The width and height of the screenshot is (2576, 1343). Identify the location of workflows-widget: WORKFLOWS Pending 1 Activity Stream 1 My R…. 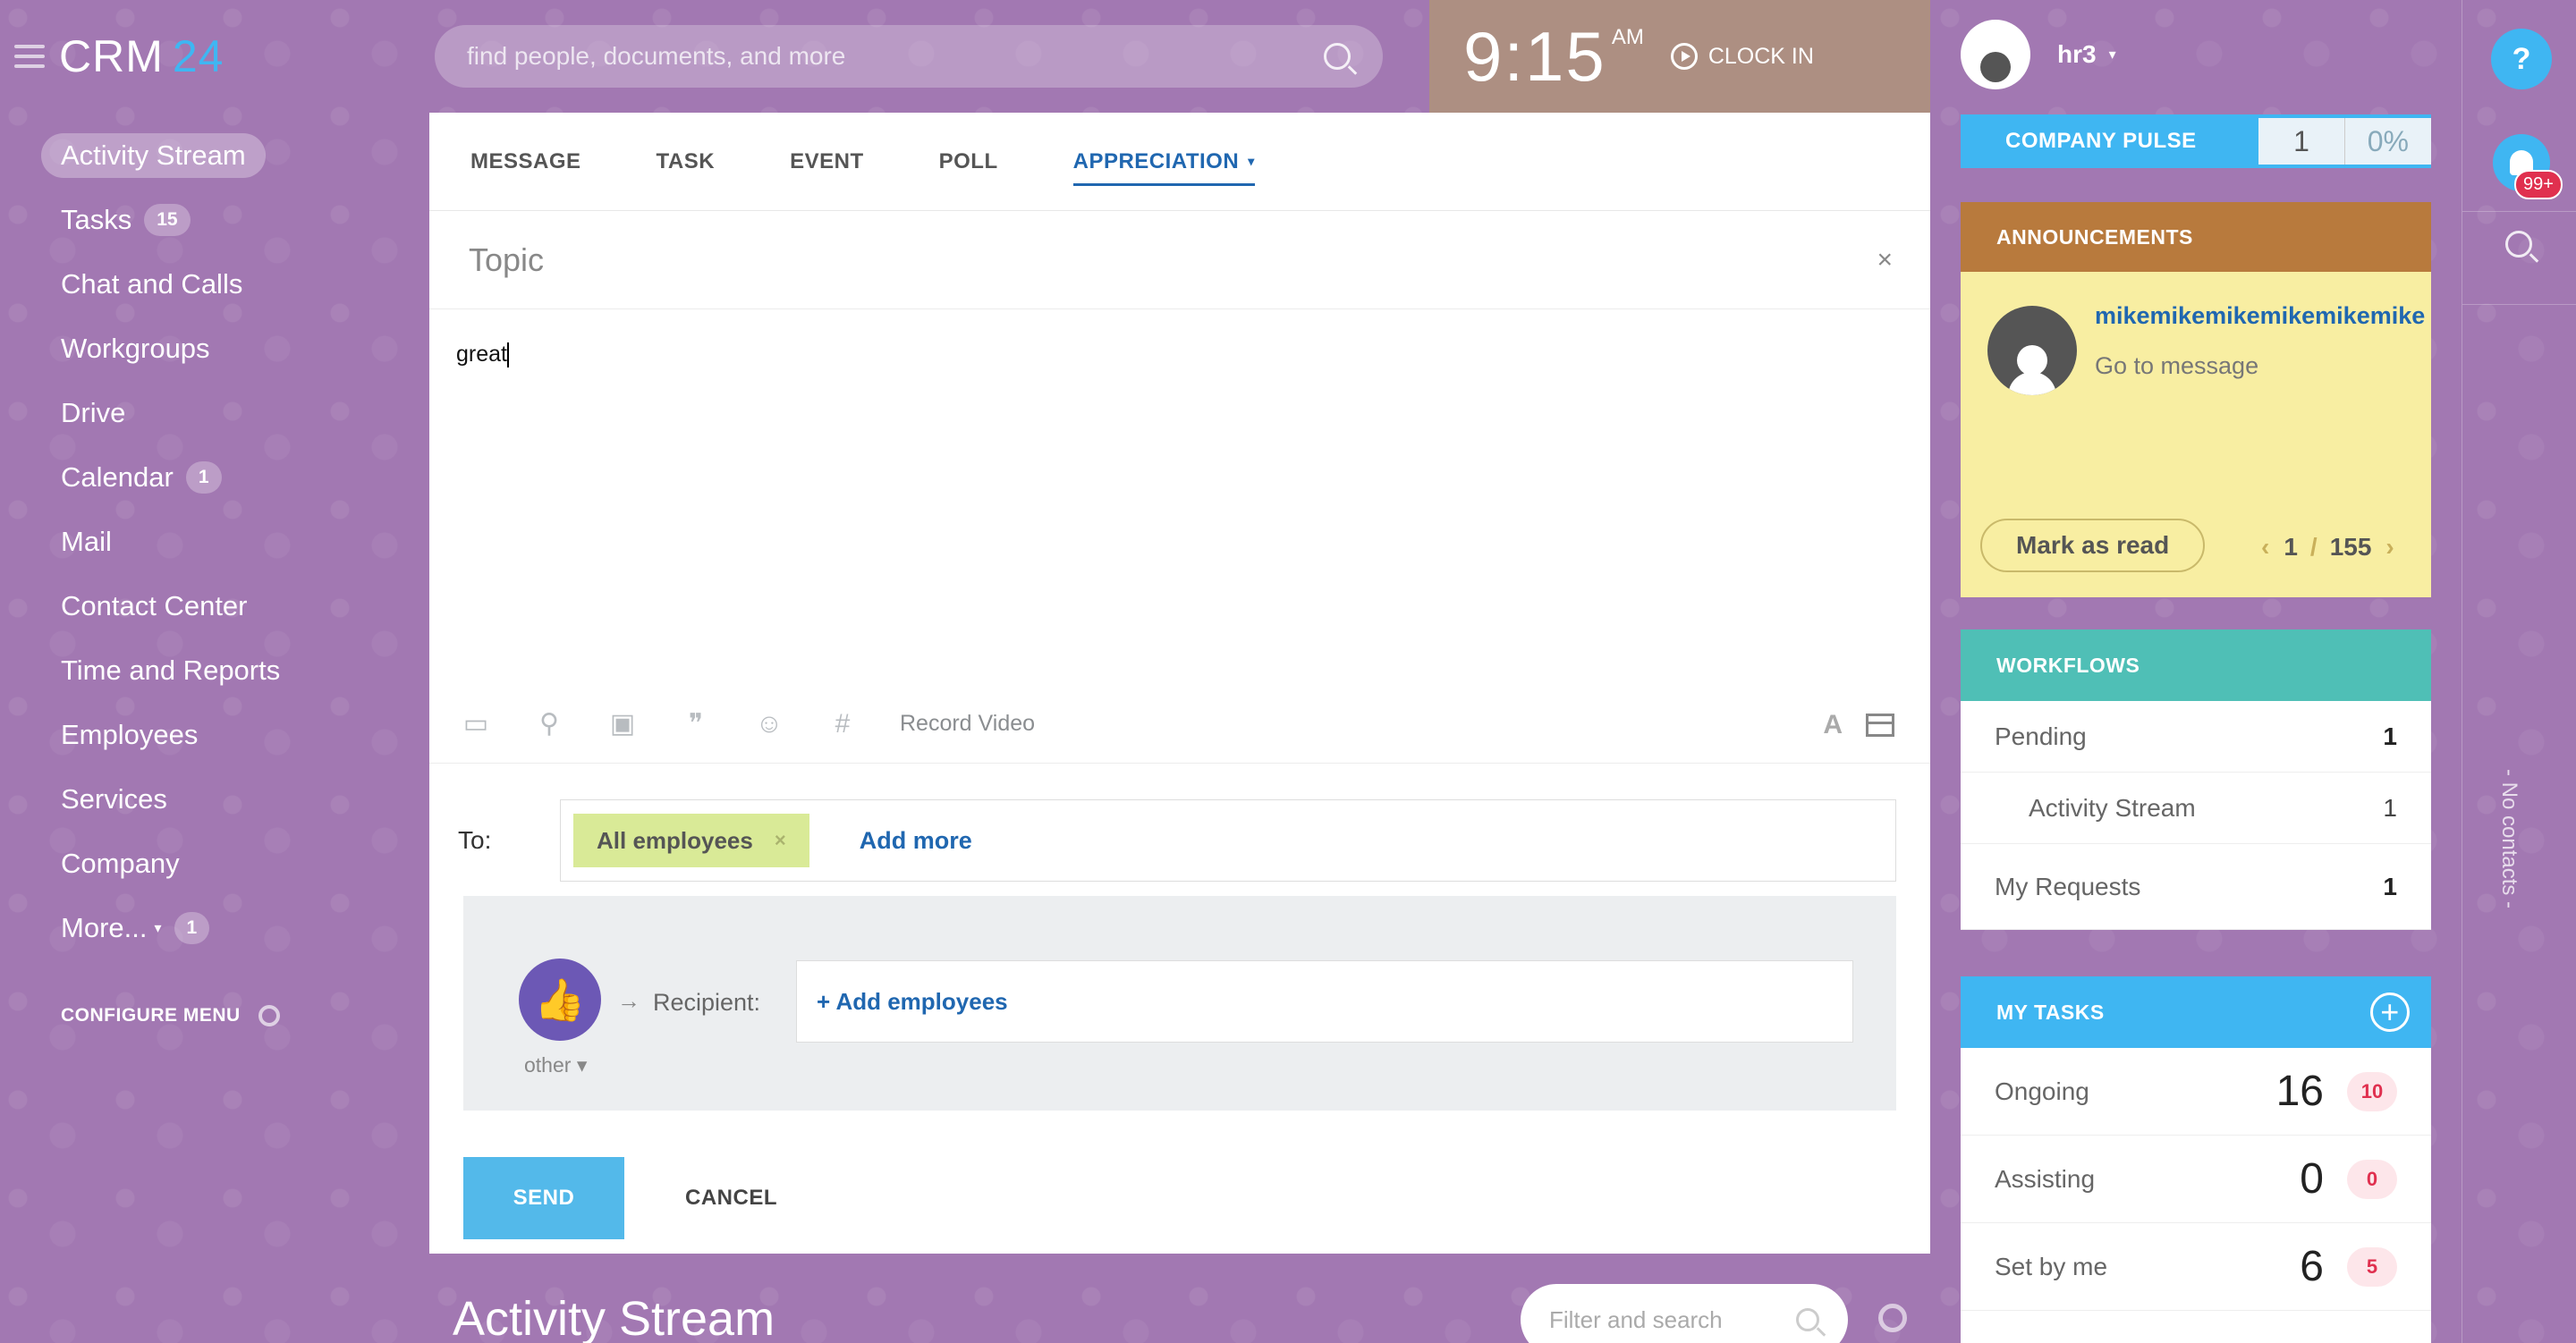
(2196, 779).